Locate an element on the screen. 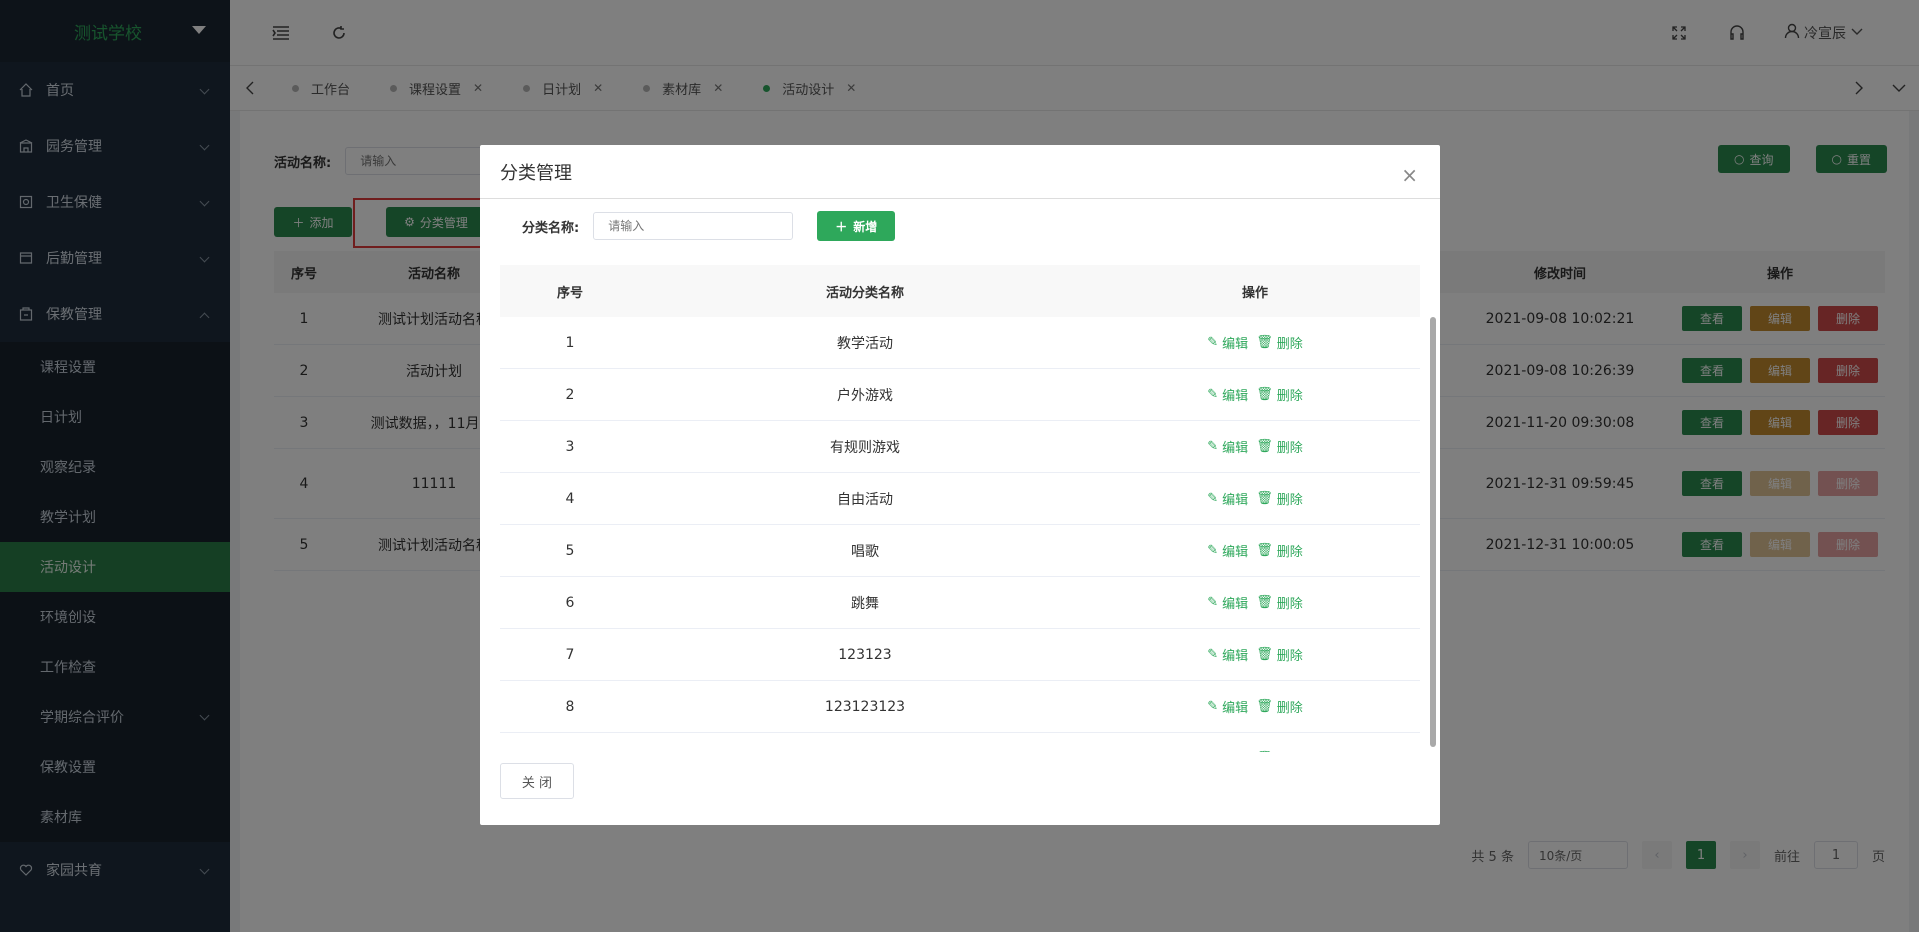 The image size is (1919, 932). edit-link: ✎ 编辑 is located at coordinates (1227, 750).